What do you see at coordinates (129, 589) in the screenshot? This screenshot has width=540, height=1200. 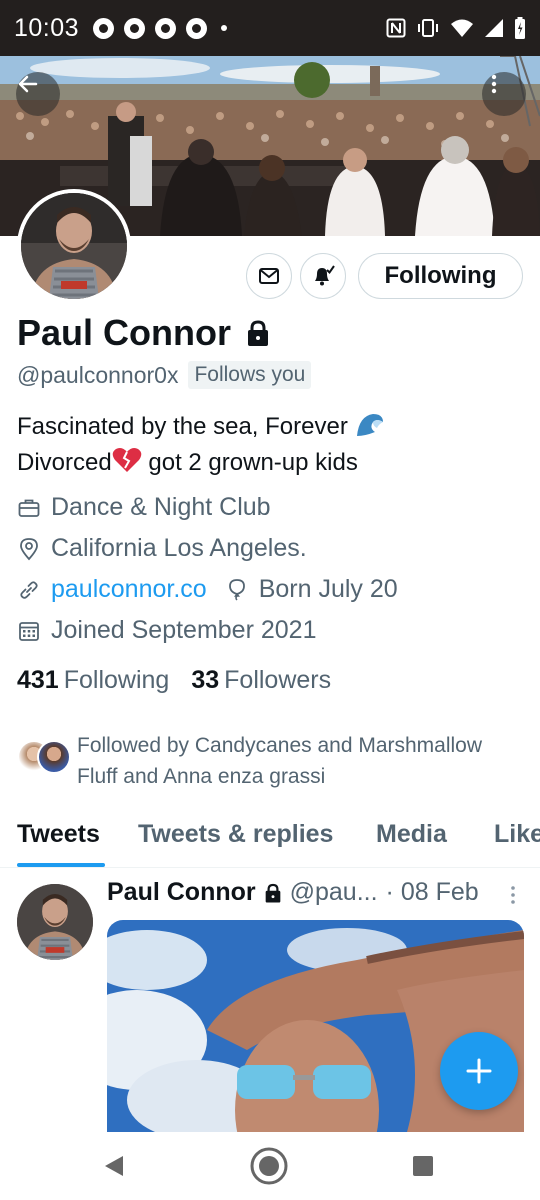 I see `website-link: paulconnor.co` at bounding box center [129, 589].